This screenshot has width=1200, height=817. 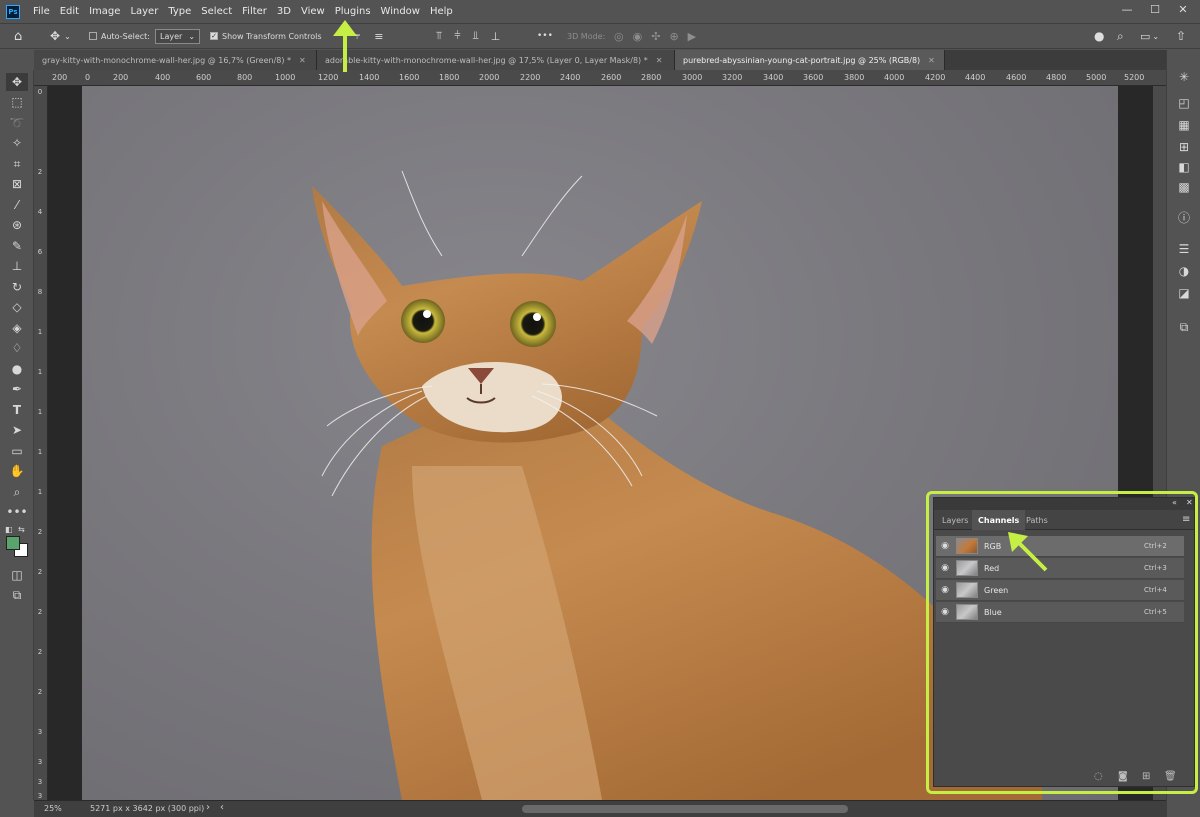 What do you see at coordinates (1183, 9) in the screenshot?
I see `close-button: ✕` at bounding box center [1183, 9].